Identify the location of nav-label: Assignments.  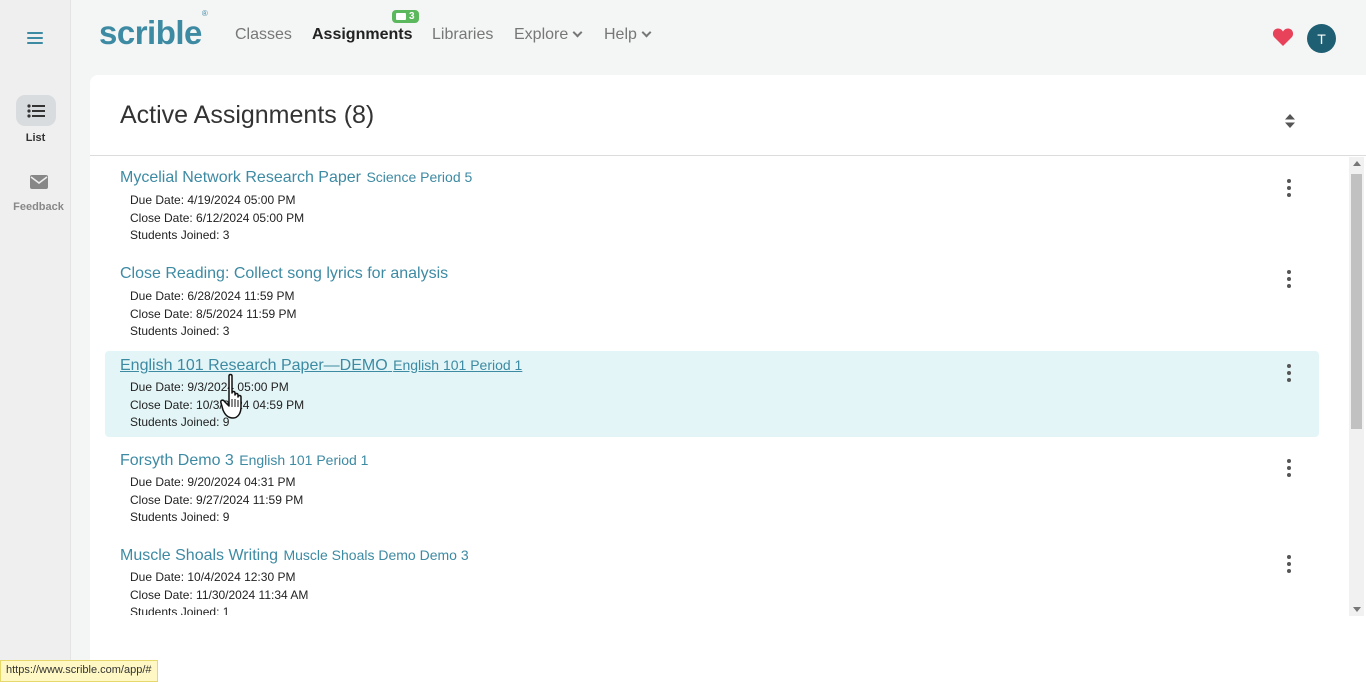
(362, 34).